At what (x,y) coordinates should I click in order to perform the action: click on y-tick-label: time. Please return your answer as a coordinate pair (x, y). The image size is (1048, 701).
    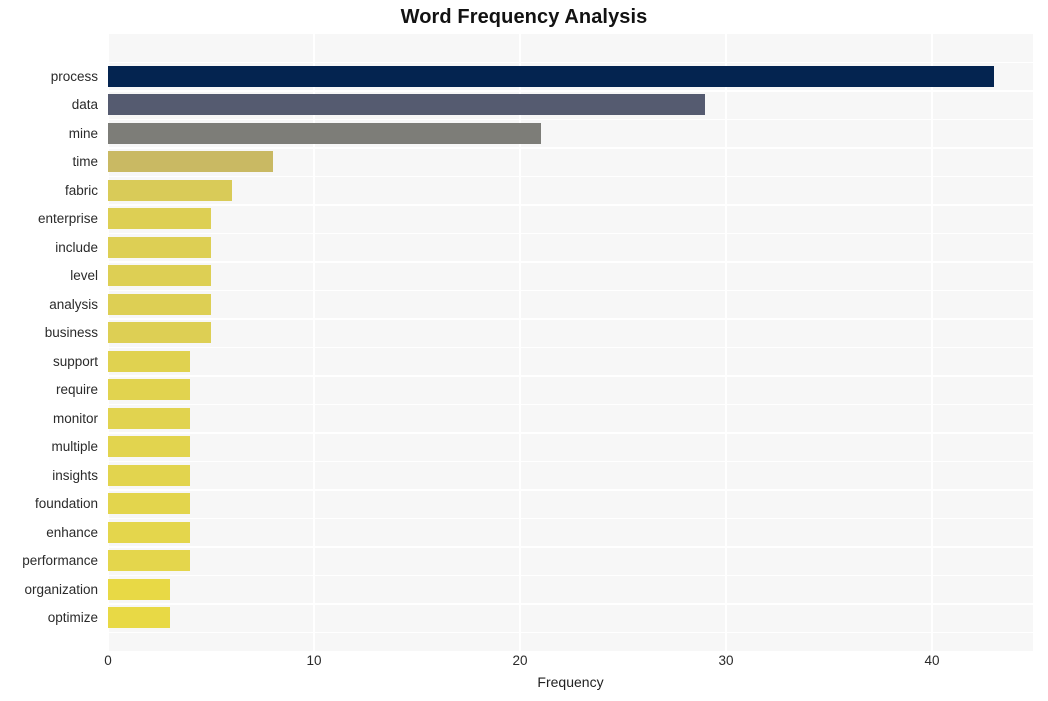
    Looking at the image, I should click on (85, 161).